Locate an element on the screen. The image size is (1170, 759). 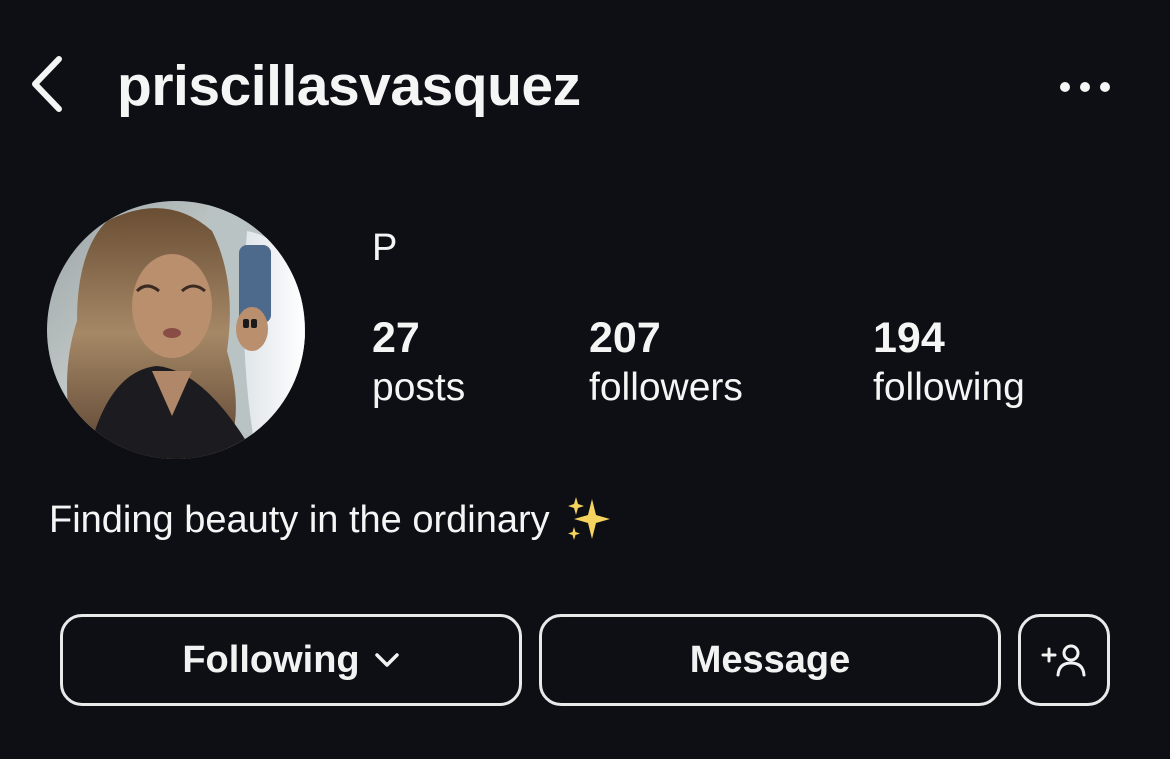
more-horizontal-icon is located at coordinates (1085, 87).